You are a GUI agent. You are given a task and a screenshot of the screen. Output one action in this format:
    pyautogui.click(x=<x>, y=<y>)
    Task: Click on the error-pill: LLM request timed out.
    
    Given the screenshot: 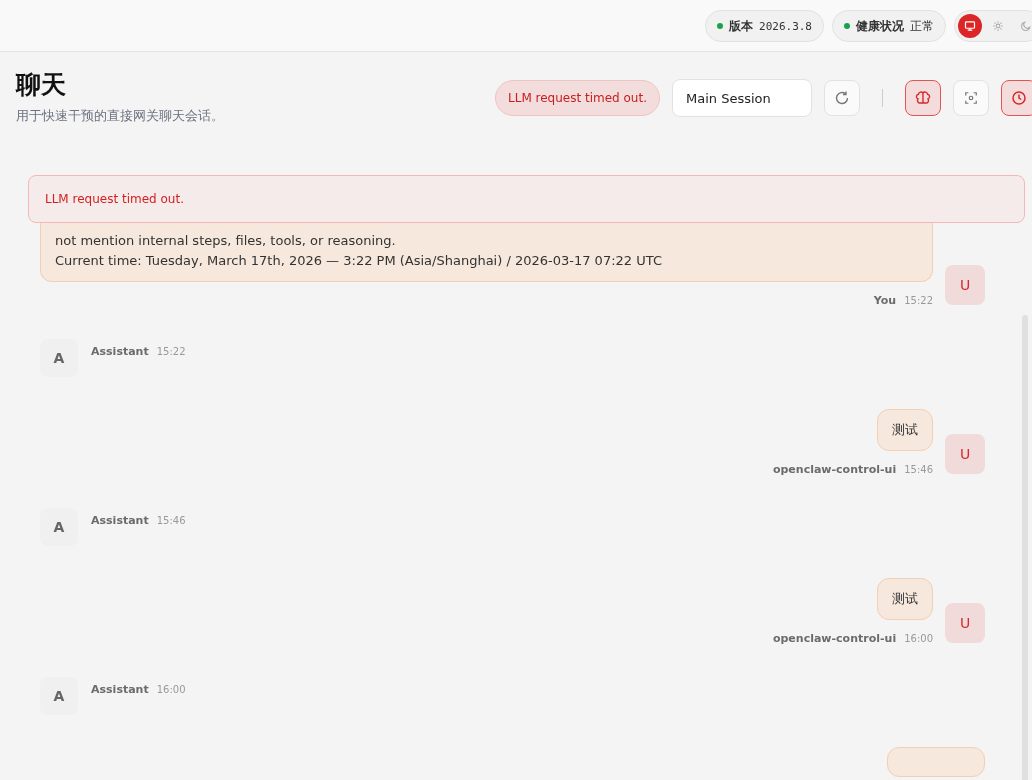 What is the action you would take?
    pyautogui.click(x=577, y=98)
    